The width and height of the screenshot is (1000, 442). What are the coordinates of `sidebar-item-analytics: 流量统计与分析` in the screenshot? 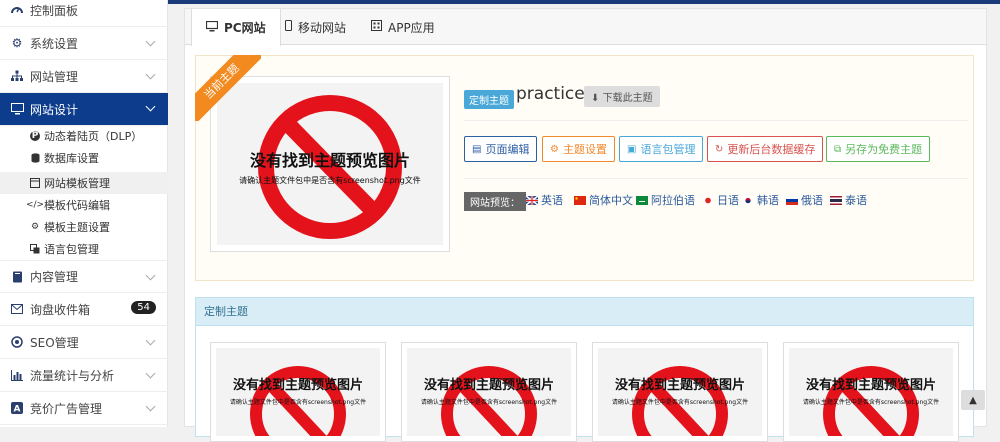 It's located at (84, 375).